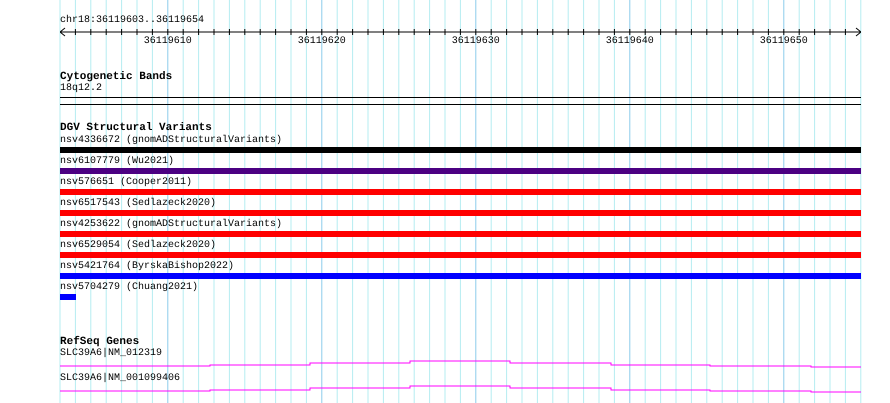 The width and height of the screenshot is (890, 403). What do you see at coordinates (132, 21) in the screenshot?
I see `chromosome-range: chr18:36119603..36119654` at bounding box center [132, 21].